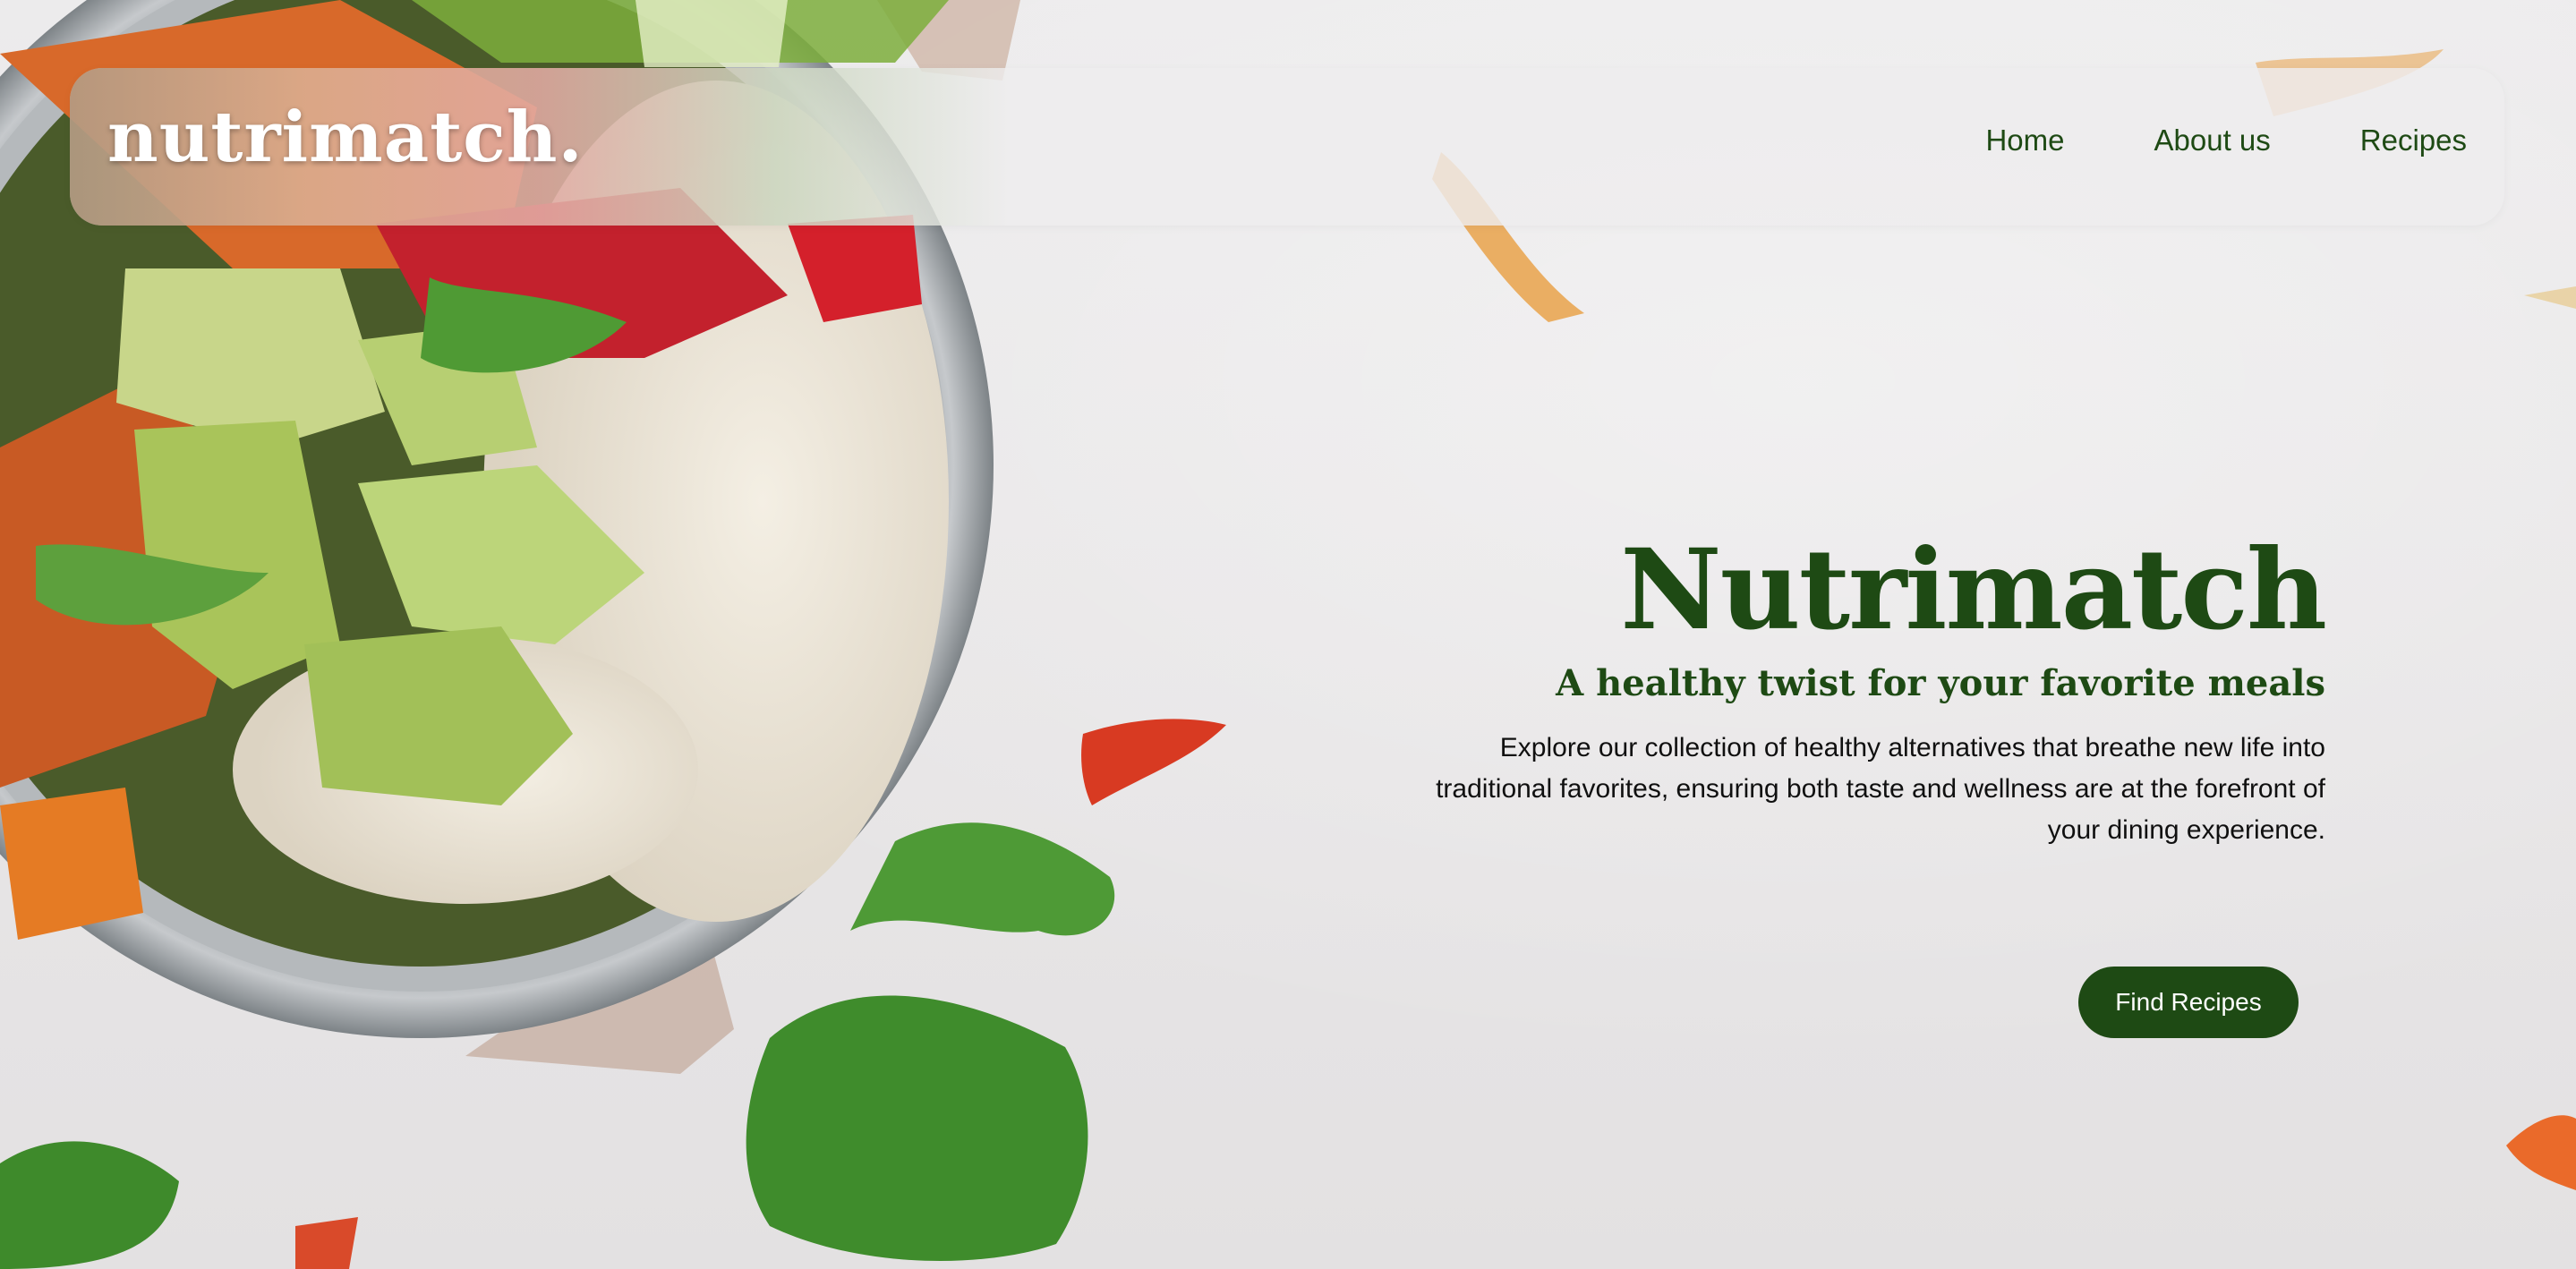 The width and height of the screenshot is (2576, 1269). What do you see at coordinates (1940, 683) in the screenshot?
I see `hero-subtitle: A healthy twist for your favorite meals` at bounding box center [1940, 683].